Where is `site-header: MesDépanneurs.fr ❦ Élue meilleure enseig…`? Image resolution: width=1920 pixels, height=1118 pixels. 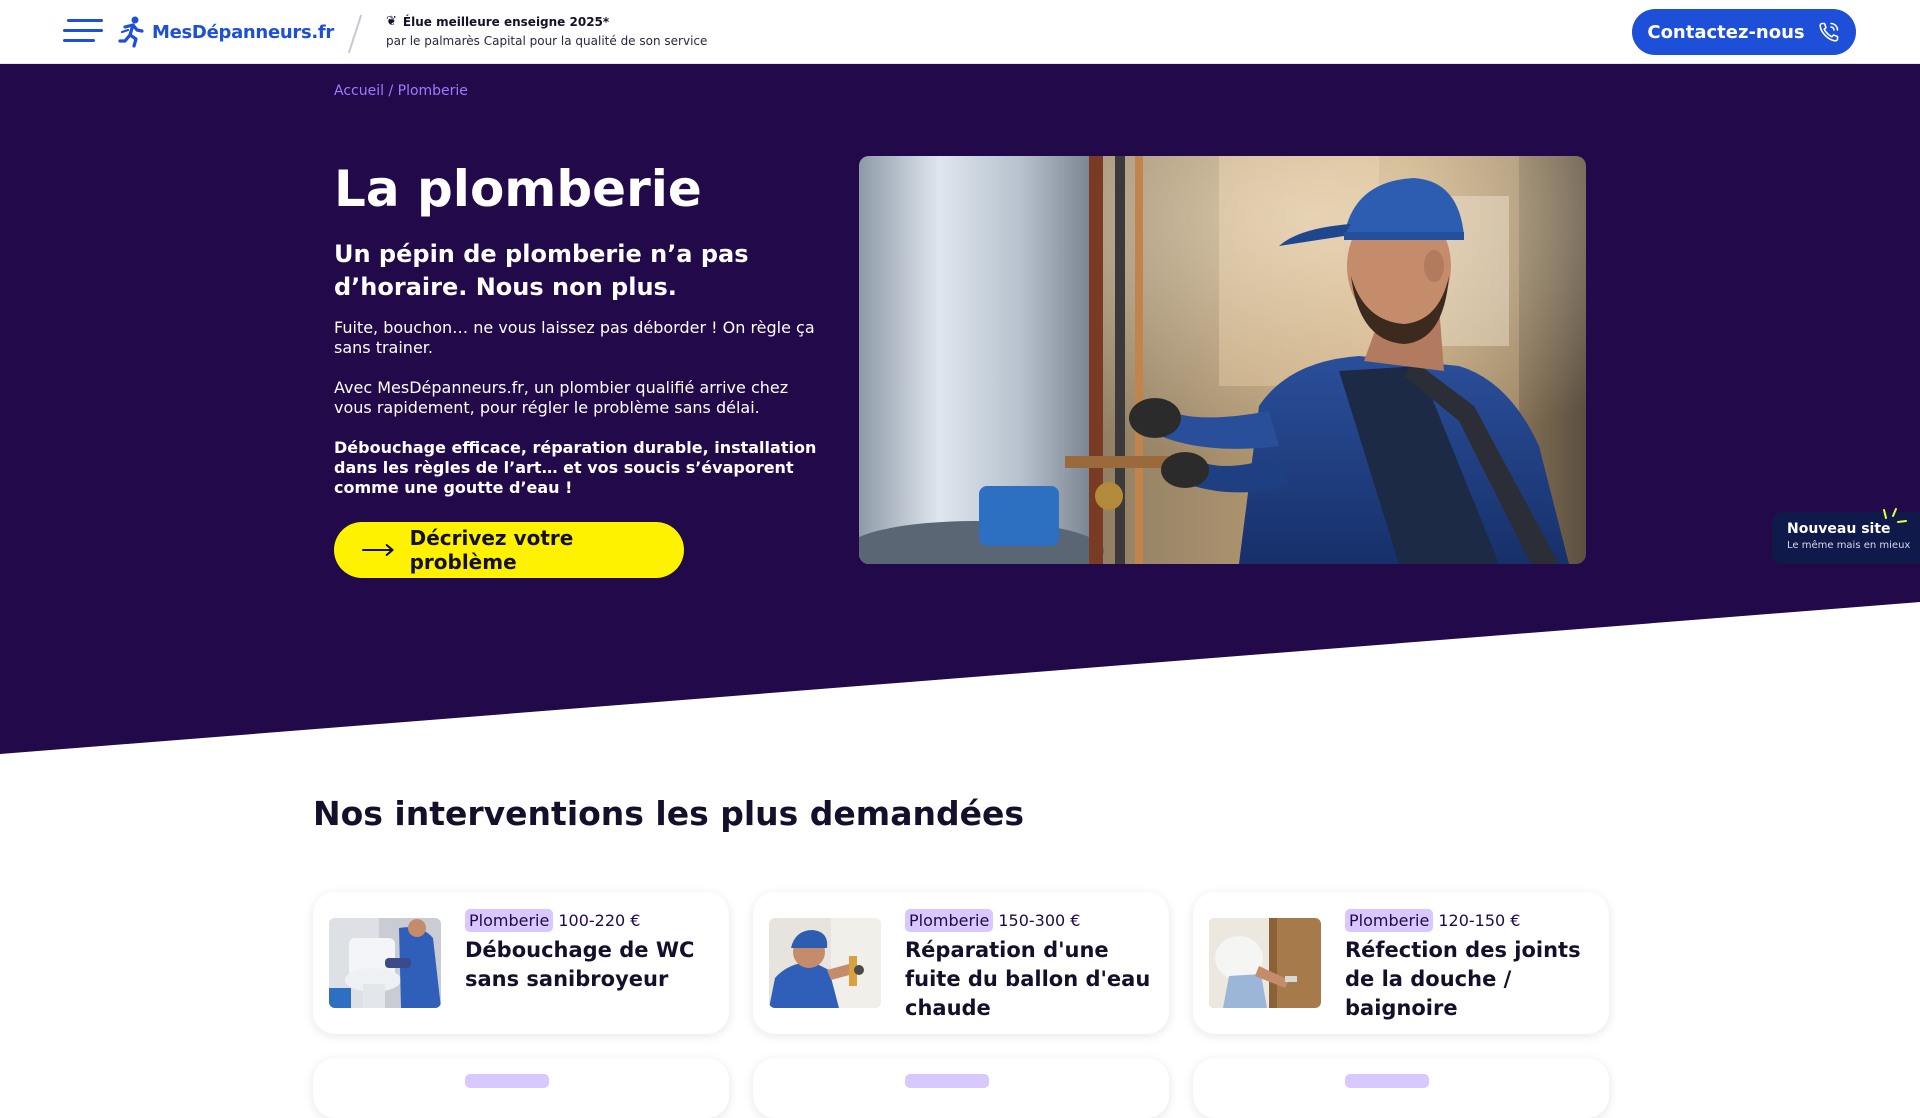 site-header: MesDépanneurs.fr ❦ Élue meilleure enseig… is located at coordinates (960, 32).